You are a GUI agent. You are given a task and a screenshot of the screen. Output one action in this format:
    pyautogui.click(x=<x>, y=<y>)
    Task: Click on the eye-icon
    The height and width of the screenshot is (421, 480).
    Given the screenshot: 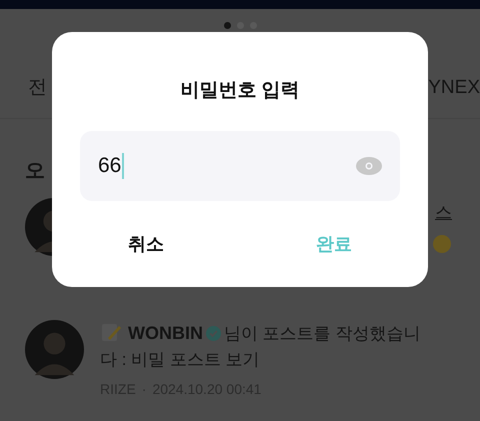 What is the action you would take?
    pyautogui.click(x=369, y=165)
    